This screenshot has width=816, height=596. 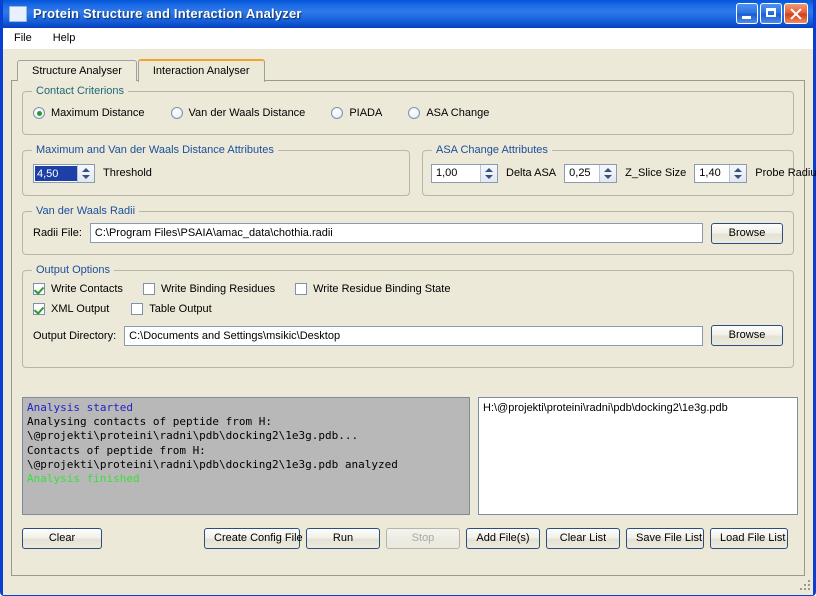 I want to click on probe-radius-value: 1,40, so click(x=712, y=173).